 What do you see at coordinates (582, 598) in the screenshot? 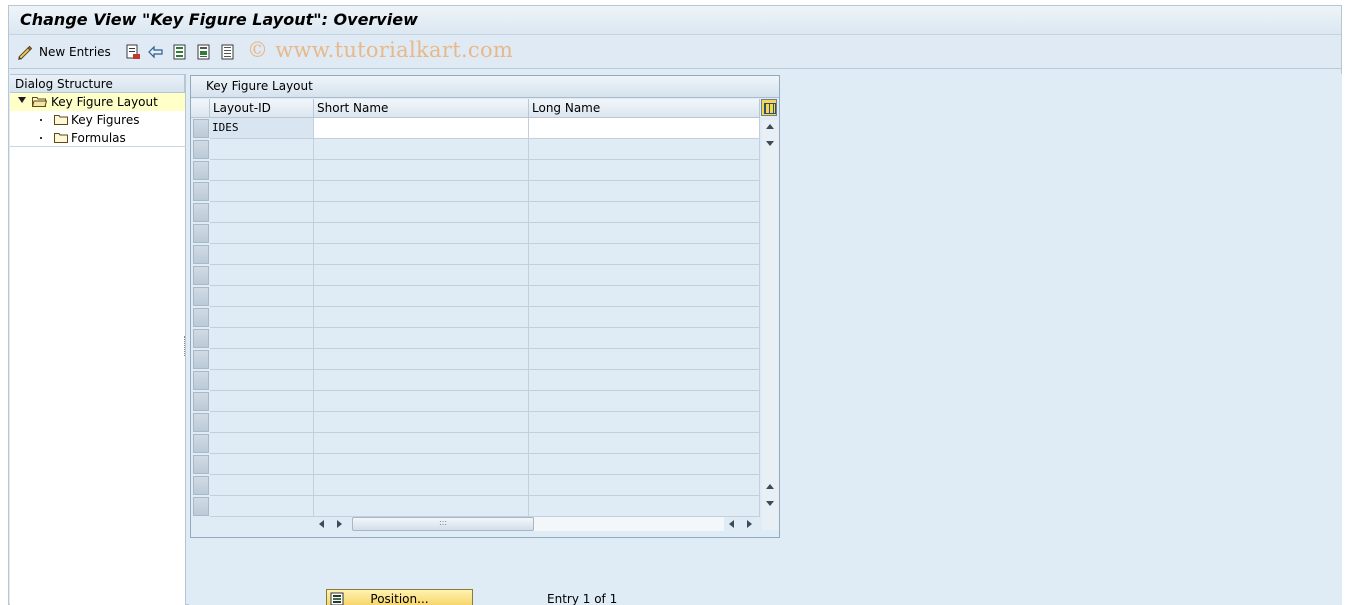
I see `entry-count-text: Entry 1 of 1` at bounding box center [582, 598].